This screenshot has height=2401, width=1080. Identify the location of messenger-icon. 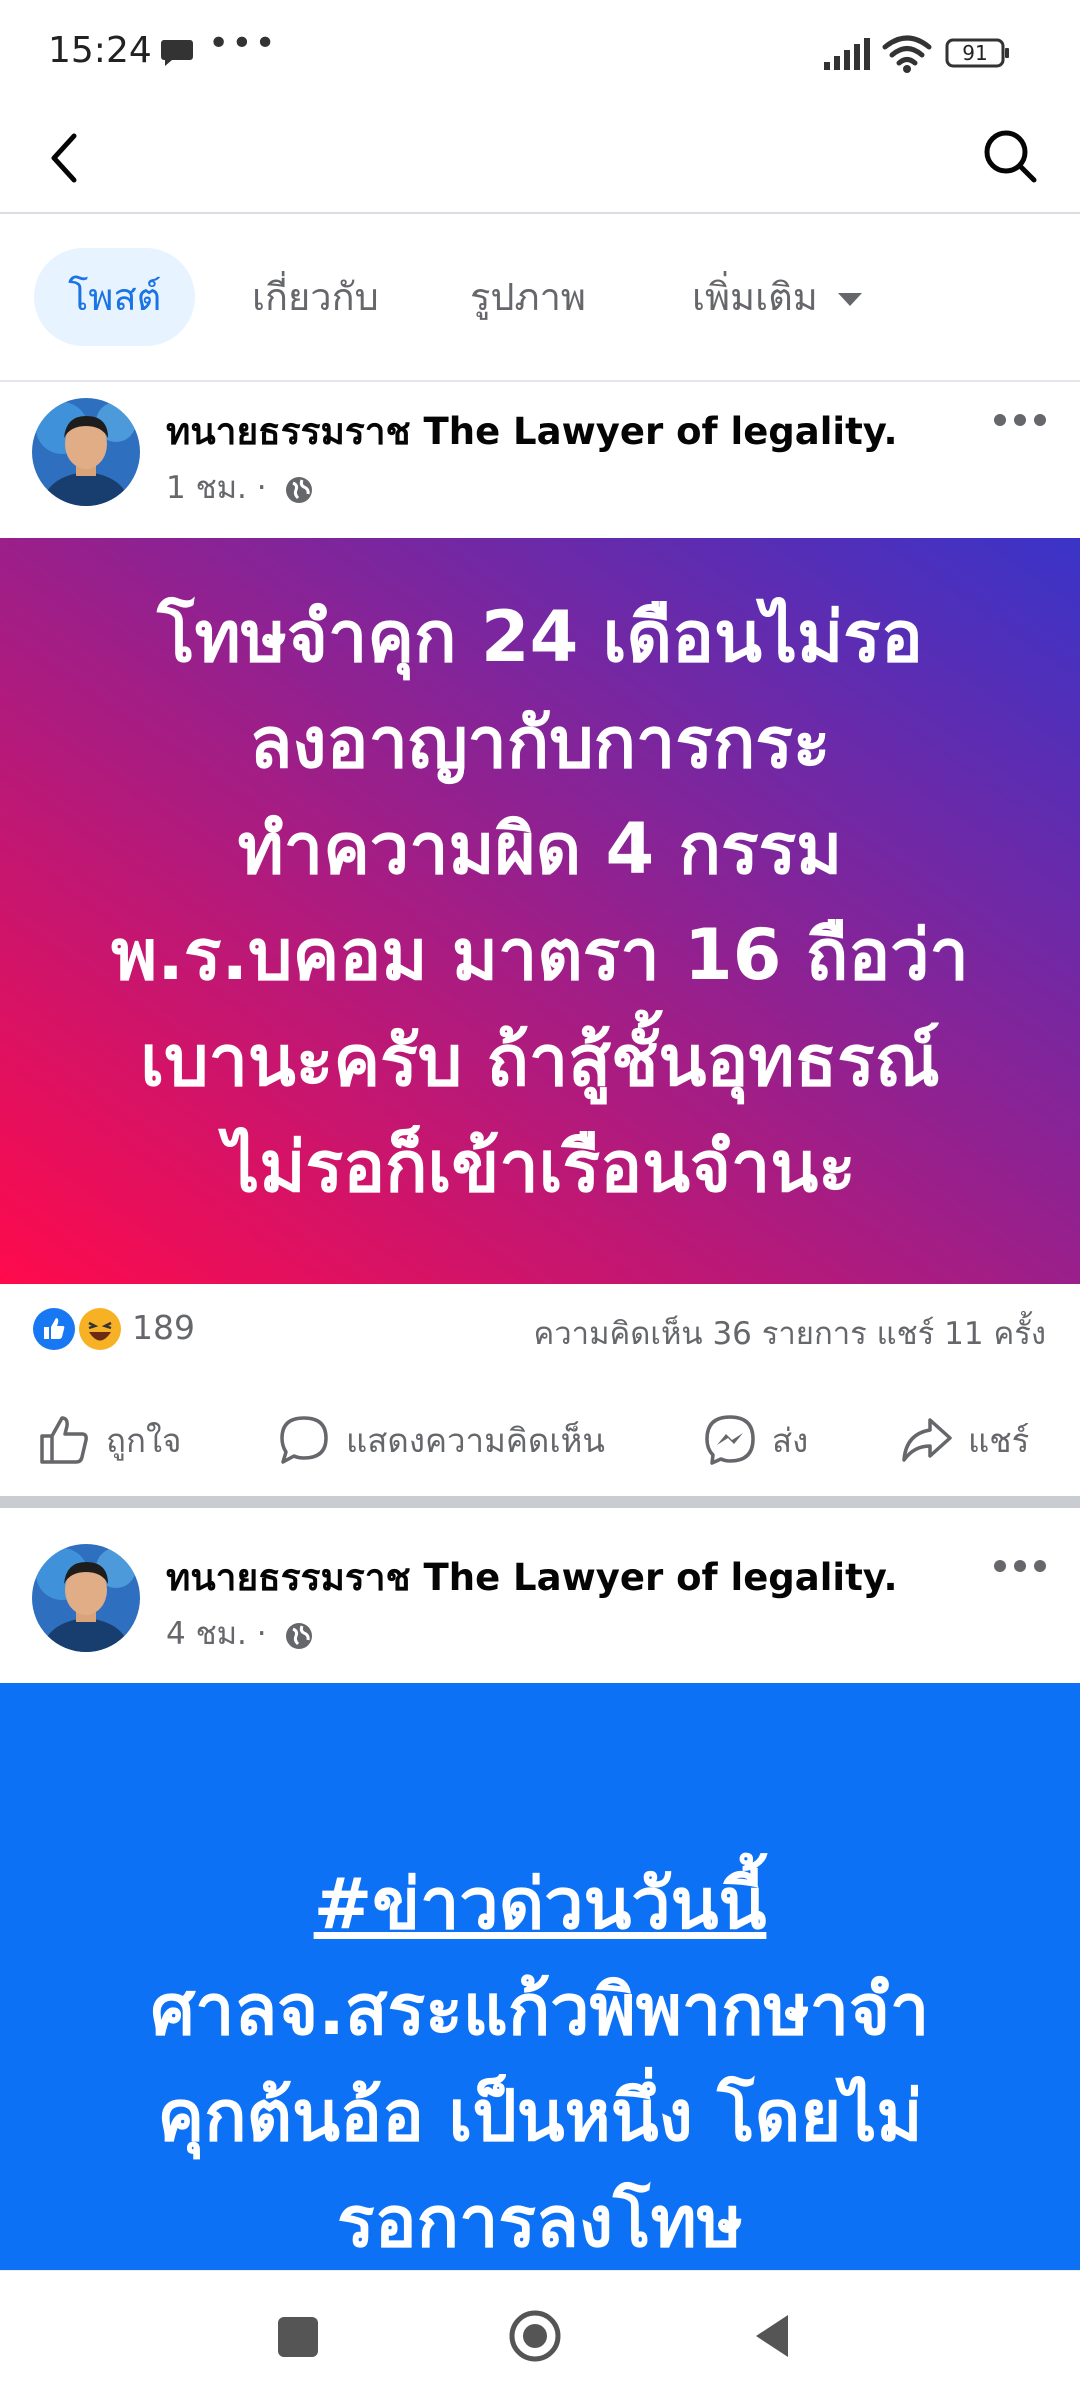
(730, 1440).